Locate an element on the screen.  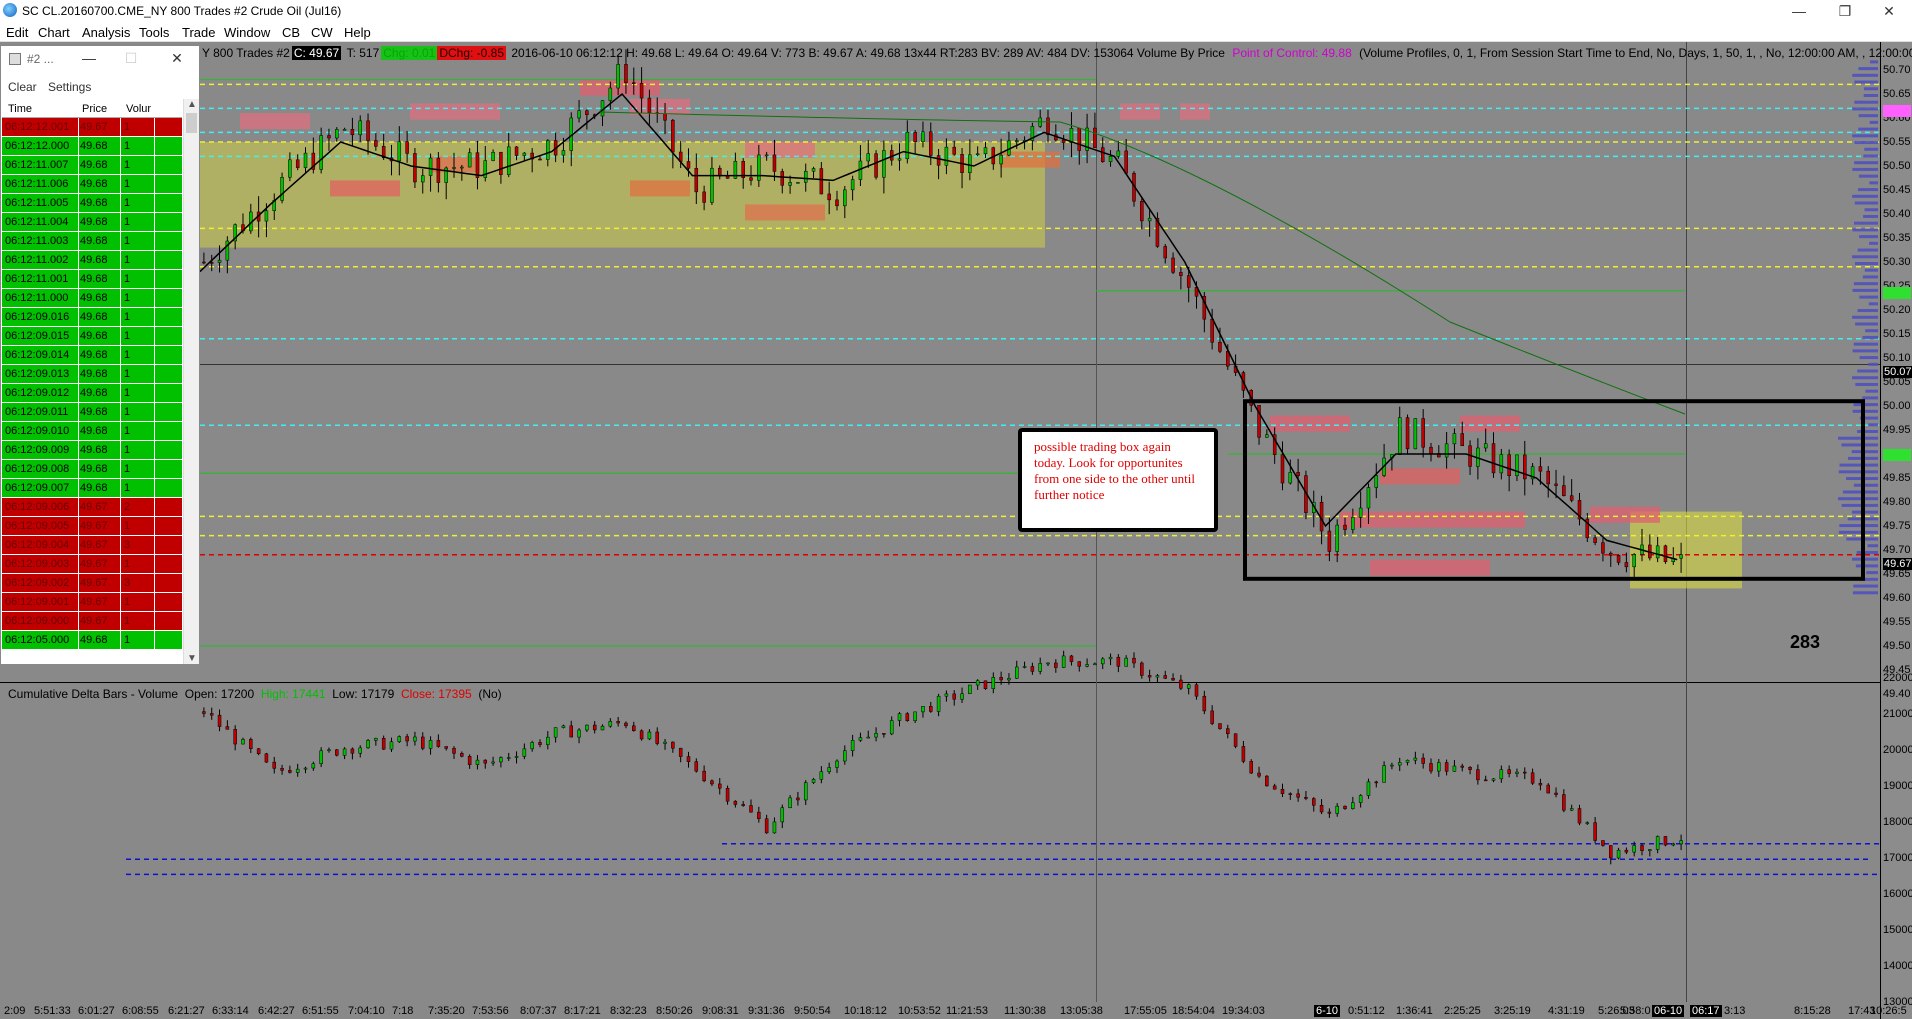
menu-trade: Trade is located at coordinates (198, 32).